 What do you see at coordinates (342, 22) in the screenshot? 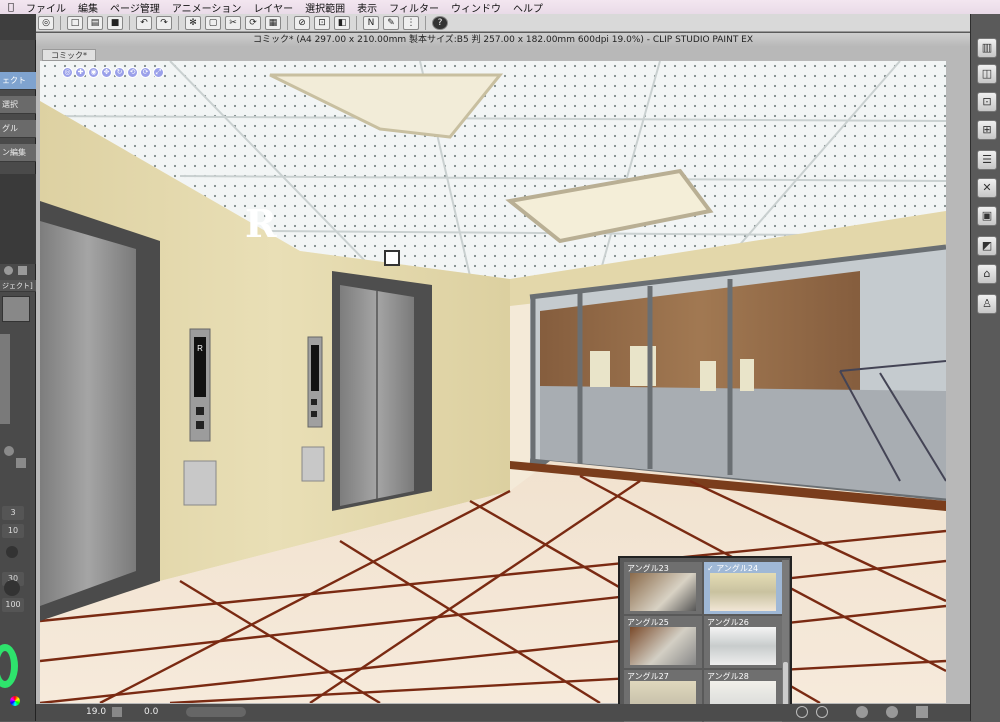
I see `invert-selection-icon: ◧` at bounding box center [342, 22].